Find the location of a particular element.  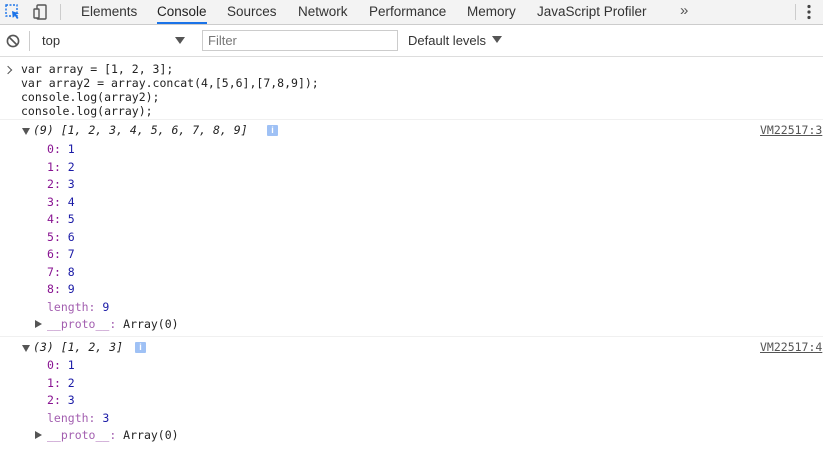

array-entry: 6: 7 is located at coordinates (61, 254).